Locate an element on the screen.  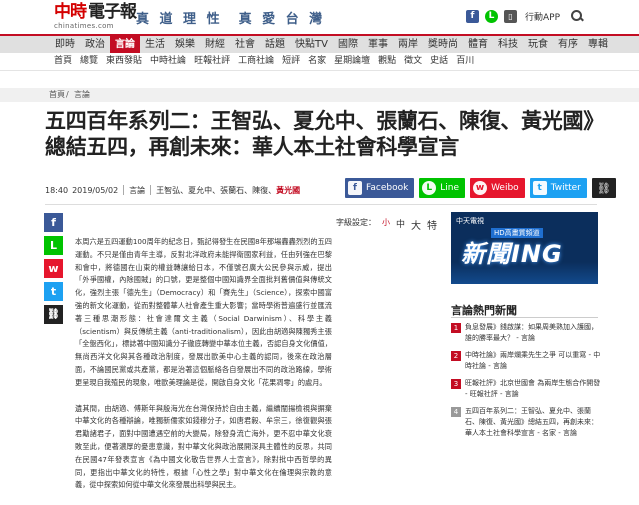
subnav-item: 名家 is located at coordinates (317, 61).